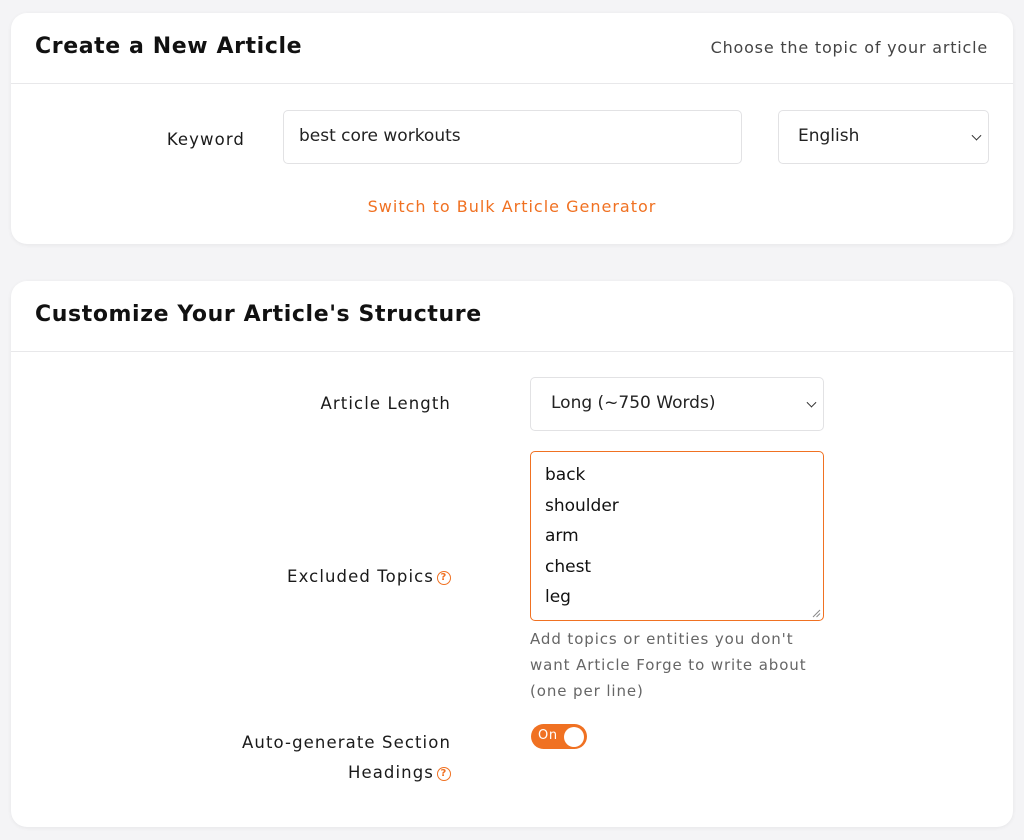  Describe the element at coordinates (346, 742) in the screenshot. I see `auto-headings-label-line1: Auto-generate Section` at that location.